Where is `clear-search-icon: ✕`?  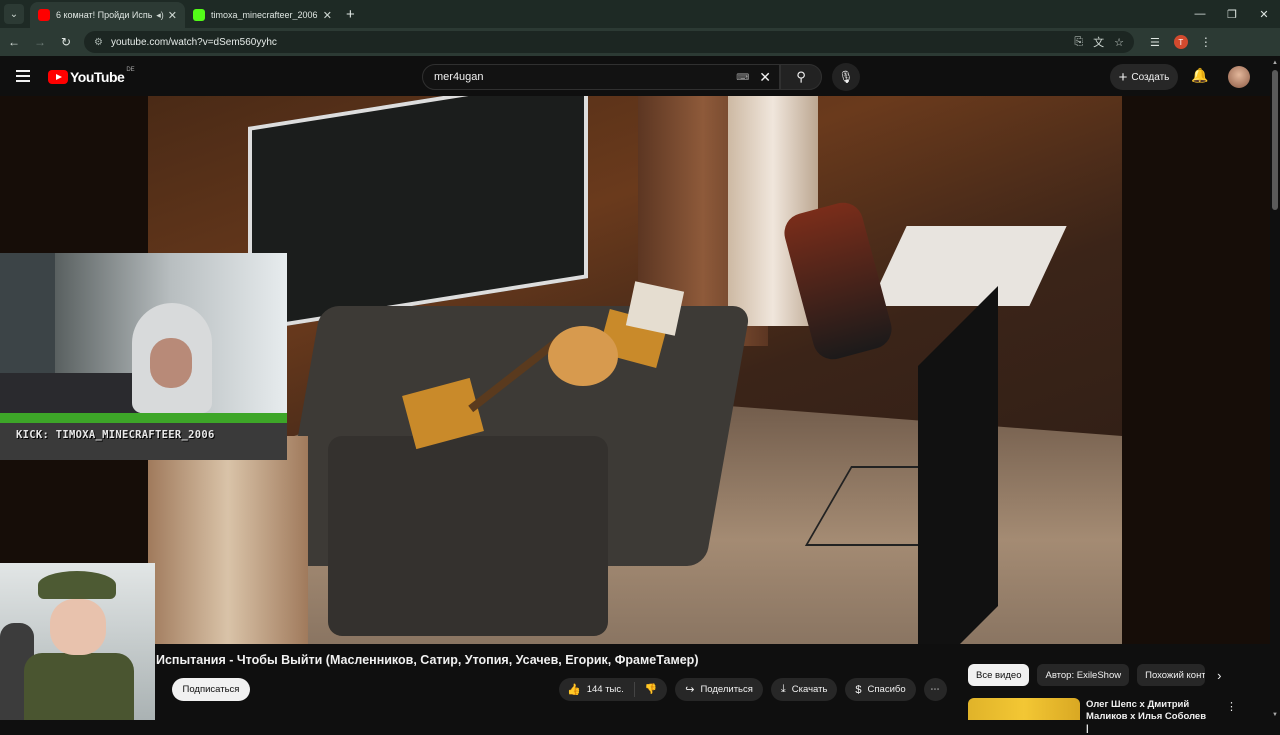
clear-search-icon: ✕ is located at coordinates (765, 77).